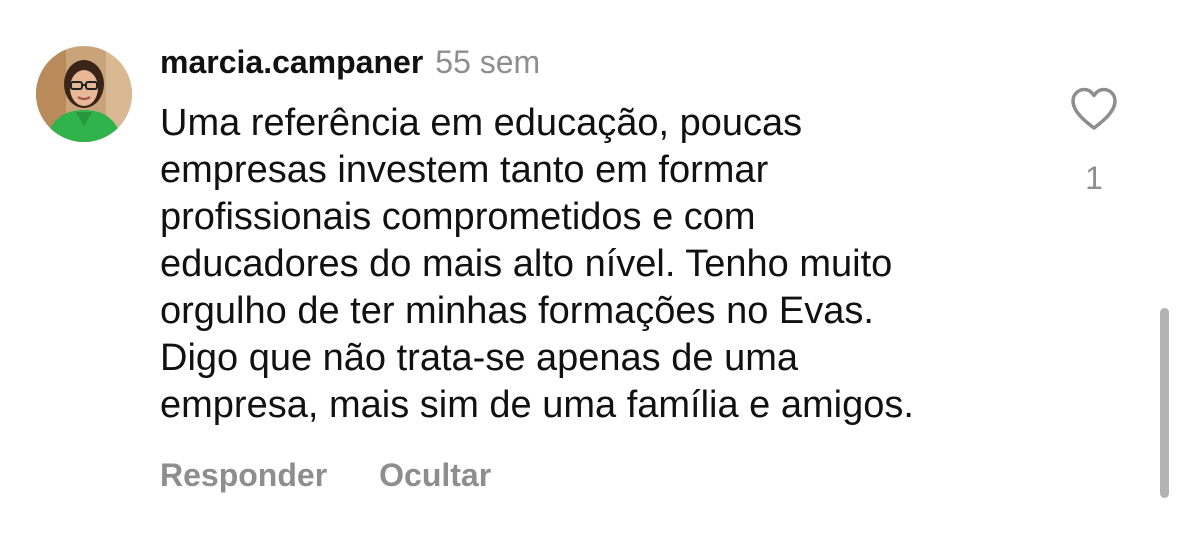  Describe the element at coordinates (1164, 403) in the screenshot. I see `scrollbar` at that location.